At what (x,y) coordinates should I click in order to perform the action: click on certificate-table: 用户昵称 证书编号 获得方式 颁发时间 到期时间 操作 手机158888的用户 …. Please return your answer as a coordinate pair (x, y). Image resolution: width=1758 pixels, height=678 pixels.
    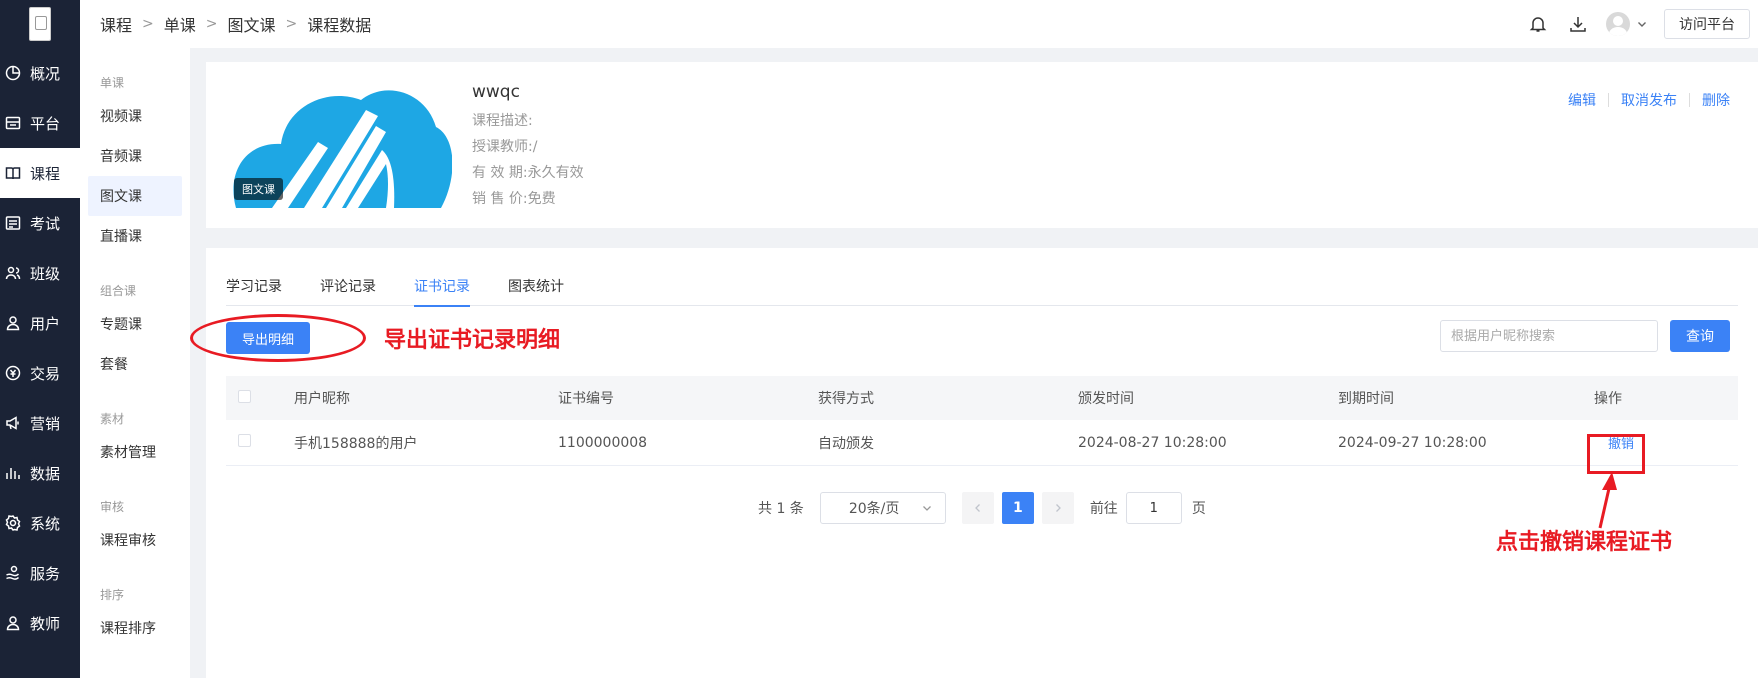
    Looking at the image, I should click on (982, 421).